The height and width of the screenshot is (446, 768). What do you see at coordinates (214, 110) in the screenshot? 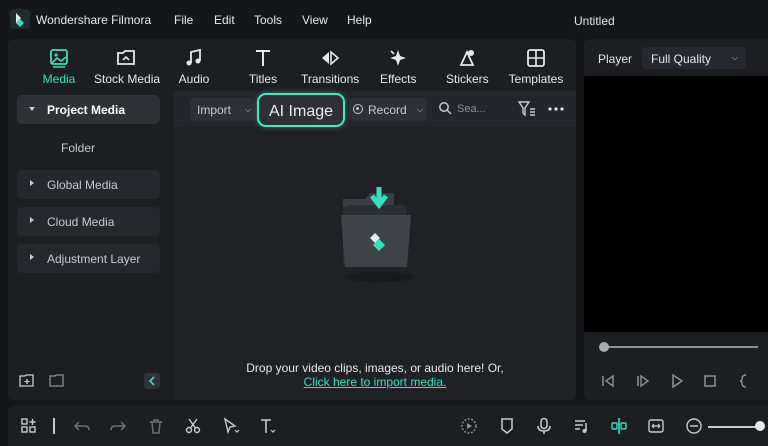
I see `import-label: Import` at bounding box center [214, 110].